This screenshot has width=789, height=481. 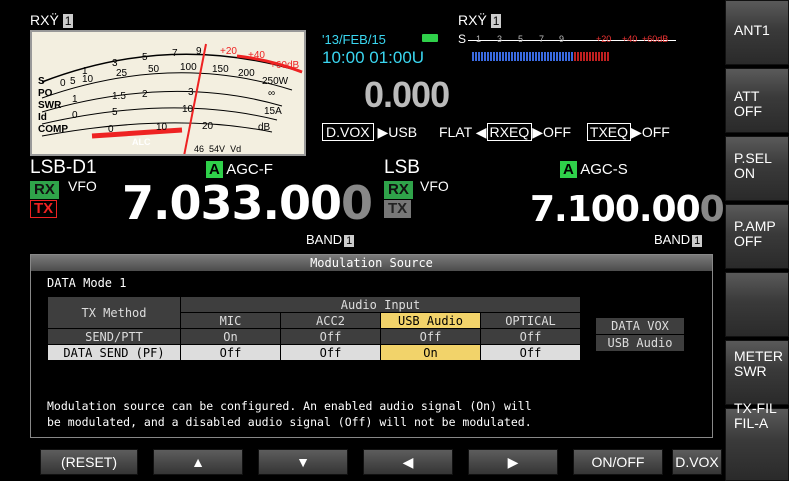 What do you see at coordinates (586, 52) in the screenshot?
I see `s-meter-bar: S 1 3 5 7 9 +20 +40 +60dB` at bounding box center [586, 52].